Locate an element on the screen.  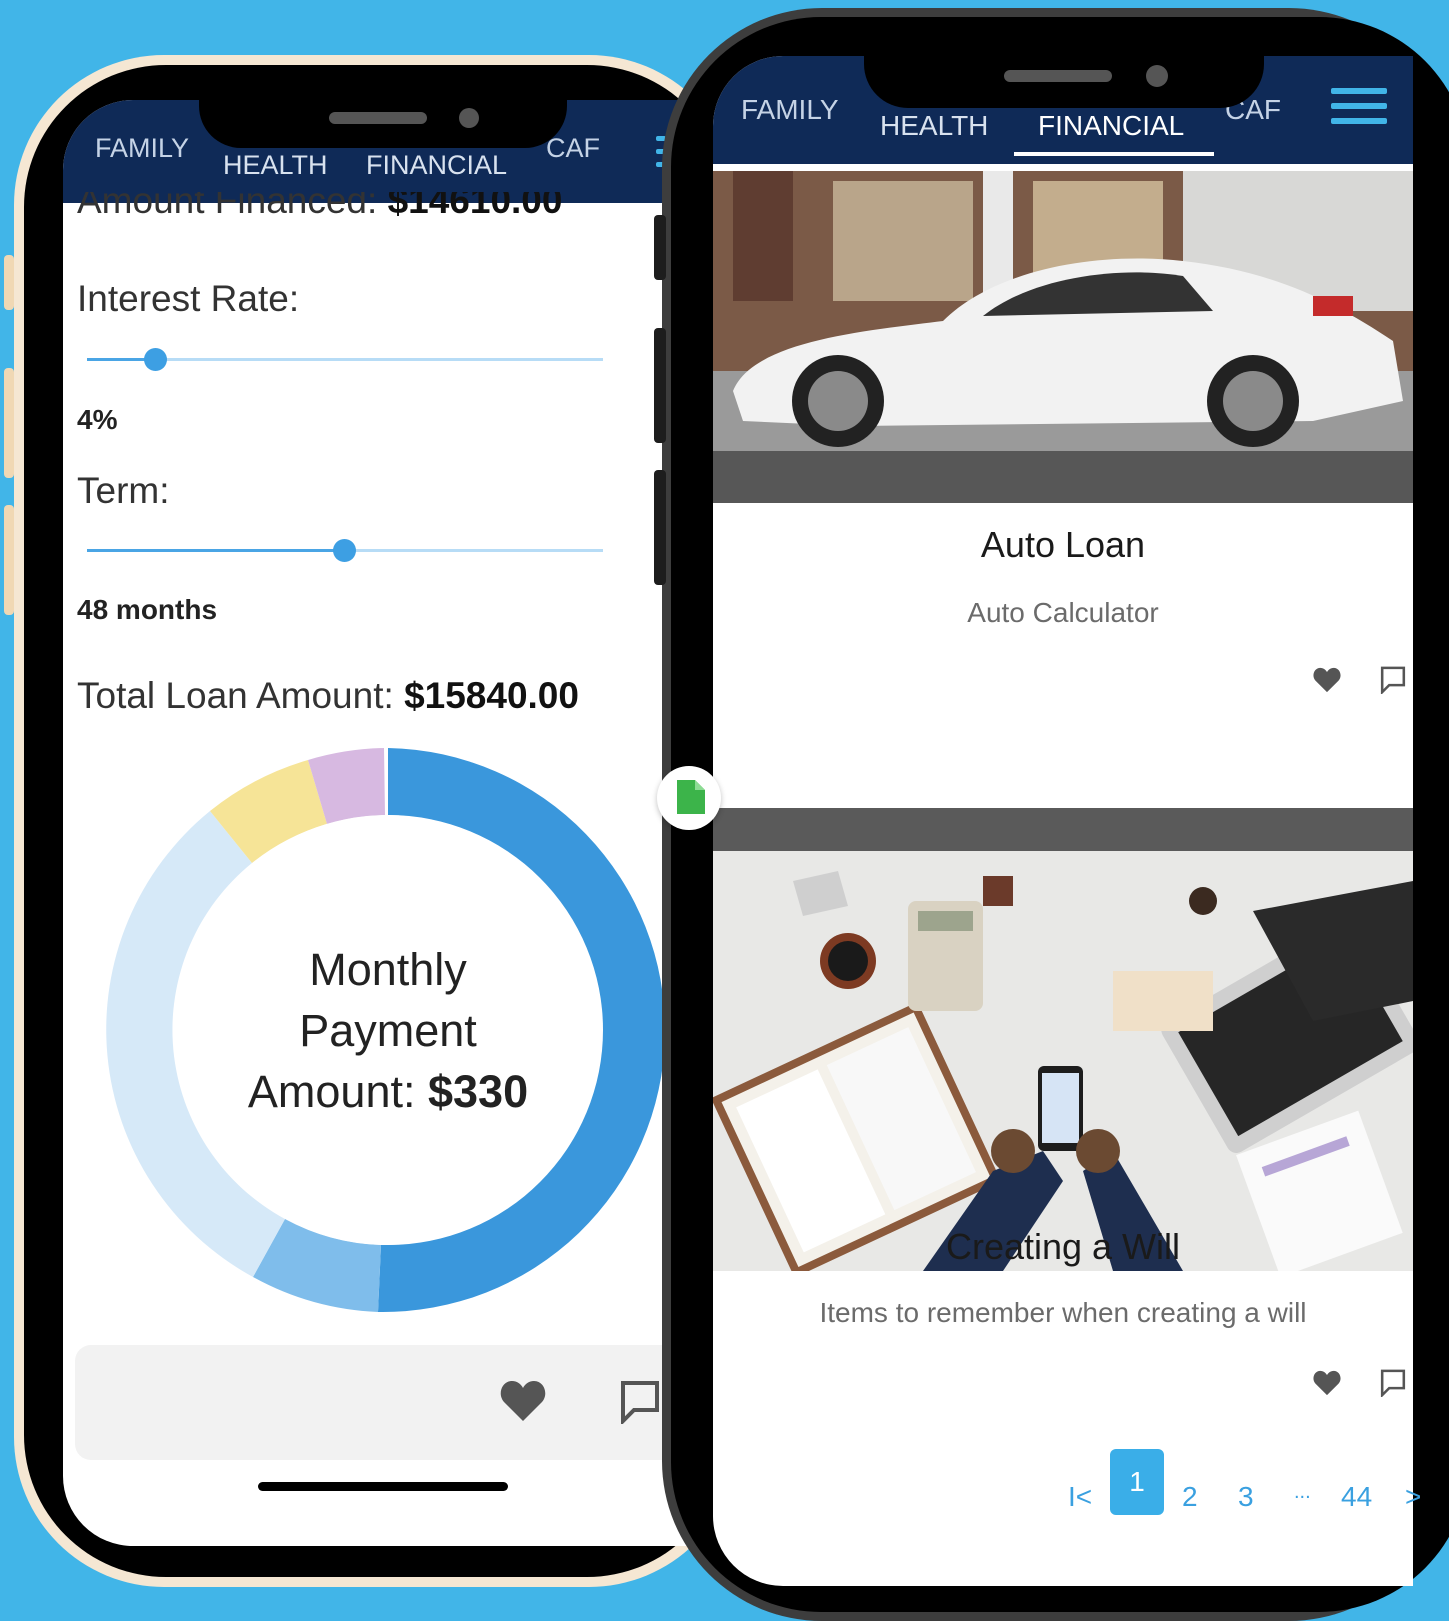
page-2-button: 2 is located at coordinates (1190, 1497).